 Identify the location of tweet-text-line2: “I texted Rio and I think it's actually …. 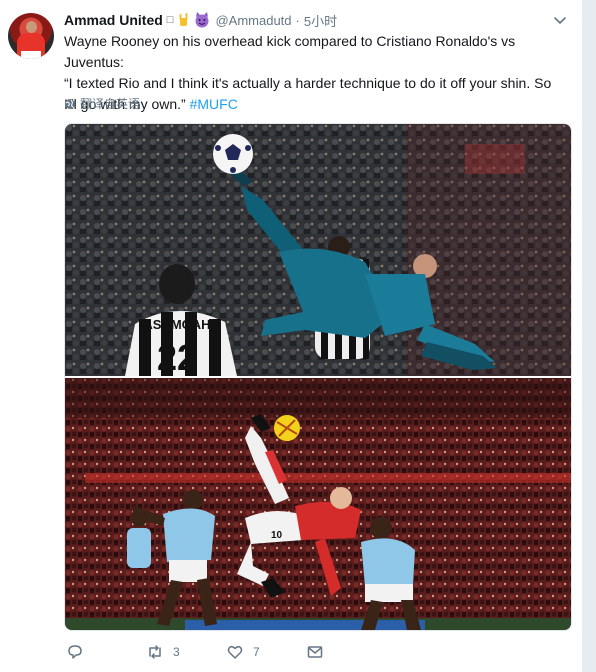
(308, 83).